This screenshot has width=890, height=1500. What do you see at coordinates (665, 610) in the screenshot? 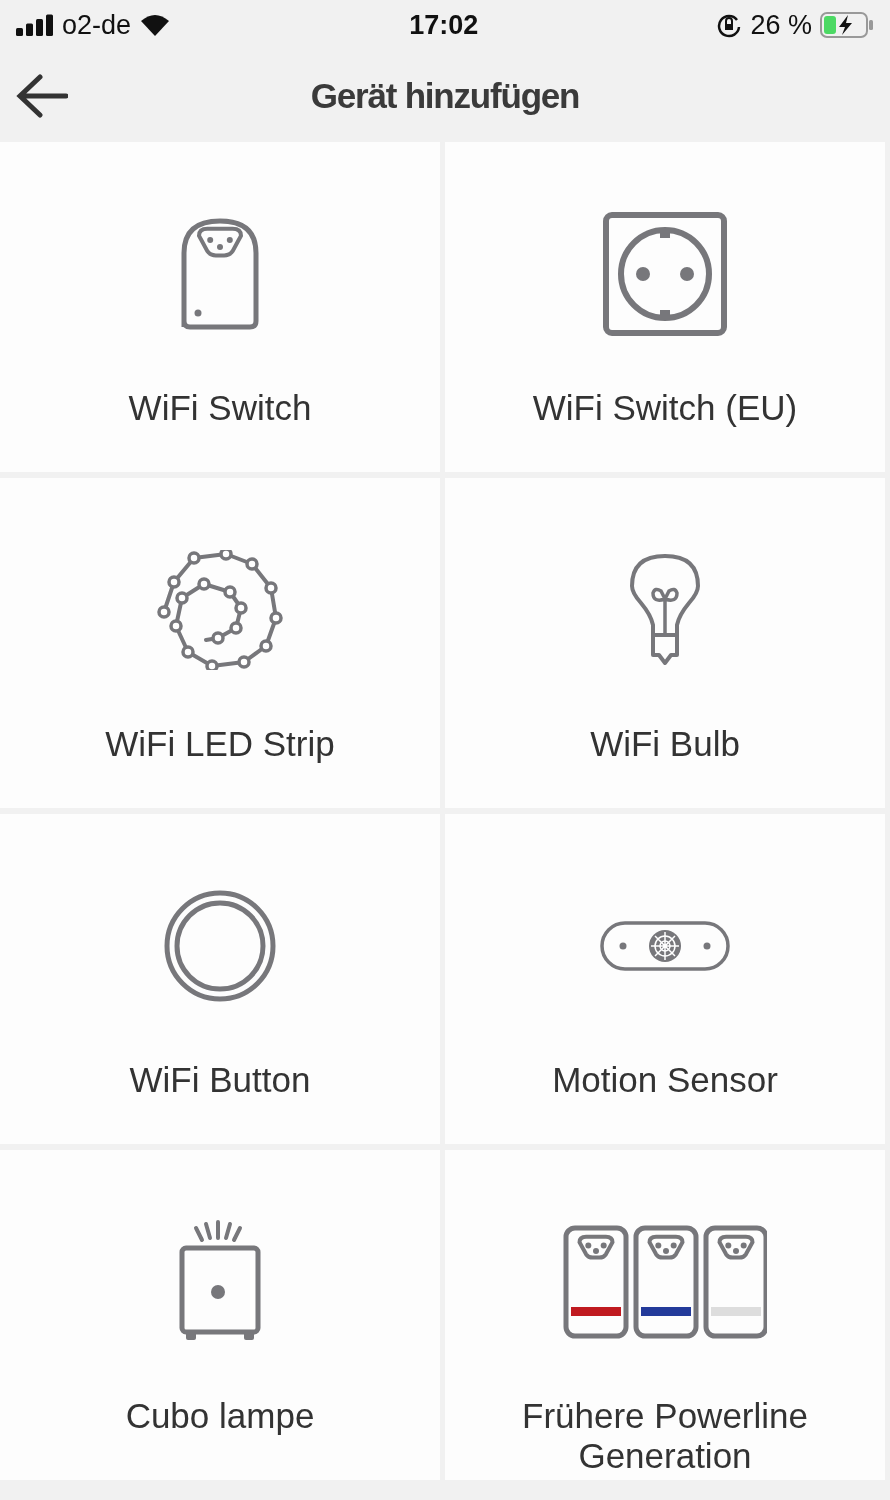
I see `light-bulb-icon` at bounding box center [665, 610].